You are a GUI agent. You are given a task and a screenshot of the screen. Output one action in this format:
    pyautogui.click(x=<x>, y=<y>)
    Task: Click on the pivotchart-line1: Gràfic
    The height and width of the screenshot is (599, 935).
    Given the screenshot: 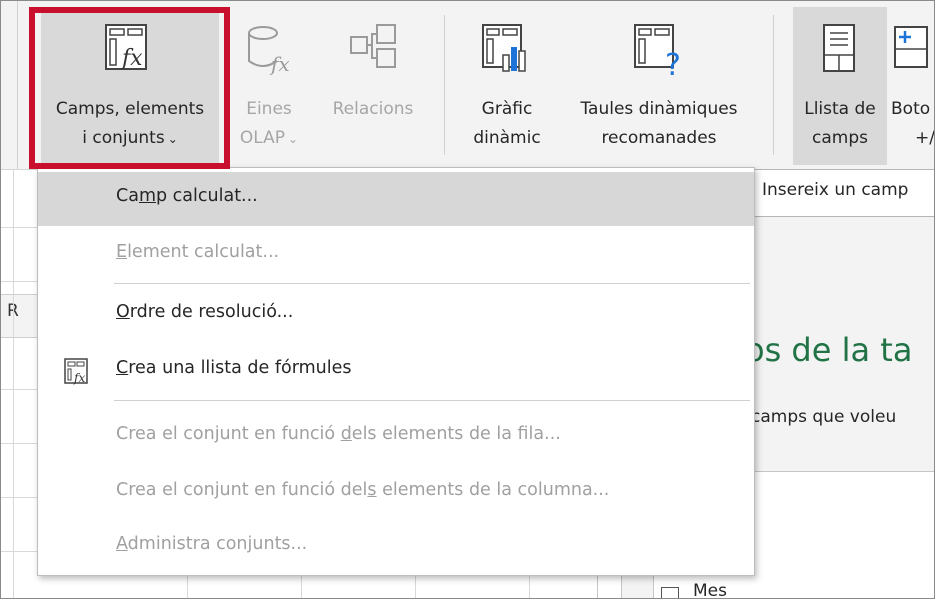 What is the action you would take?
    pyautogui.click(x=507, y=109)
    